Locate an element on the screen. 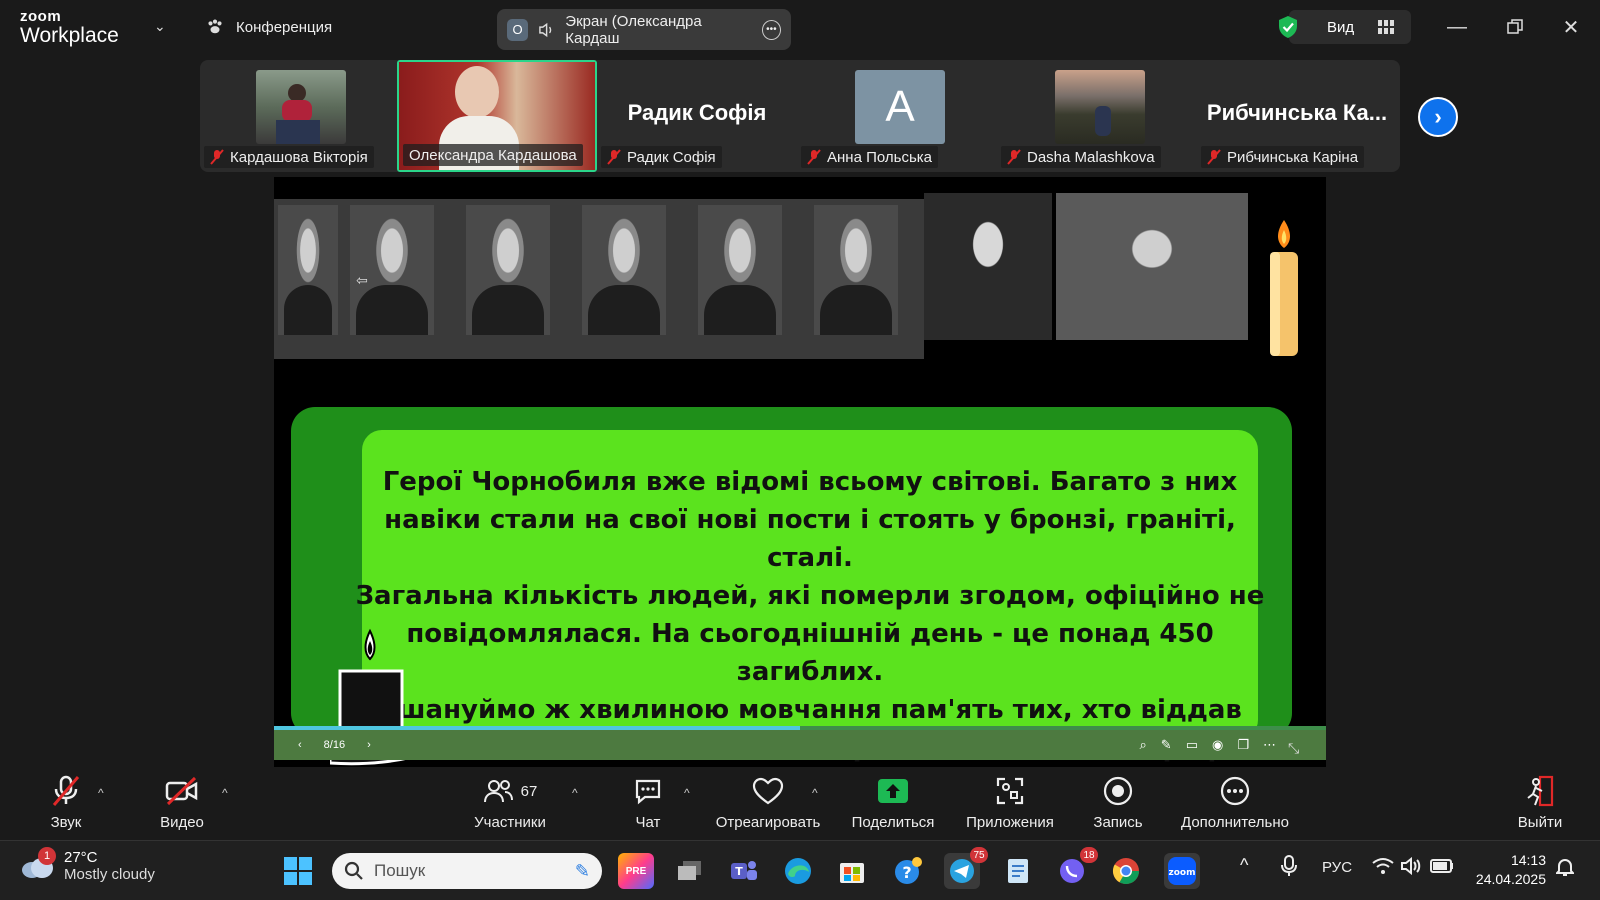  wifi-icon is located at coordinates (1383, 868).